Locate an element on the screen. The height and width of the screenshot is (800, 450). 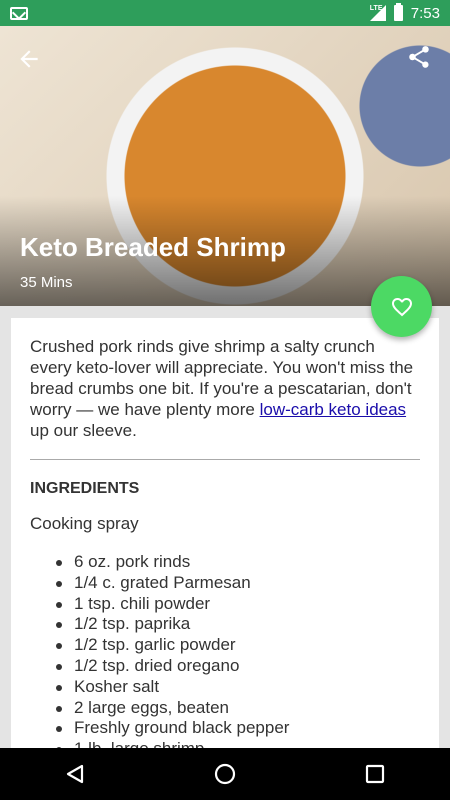
ingredient-item: 1/2 tsp. paprika is located at coordinates (237, 624).